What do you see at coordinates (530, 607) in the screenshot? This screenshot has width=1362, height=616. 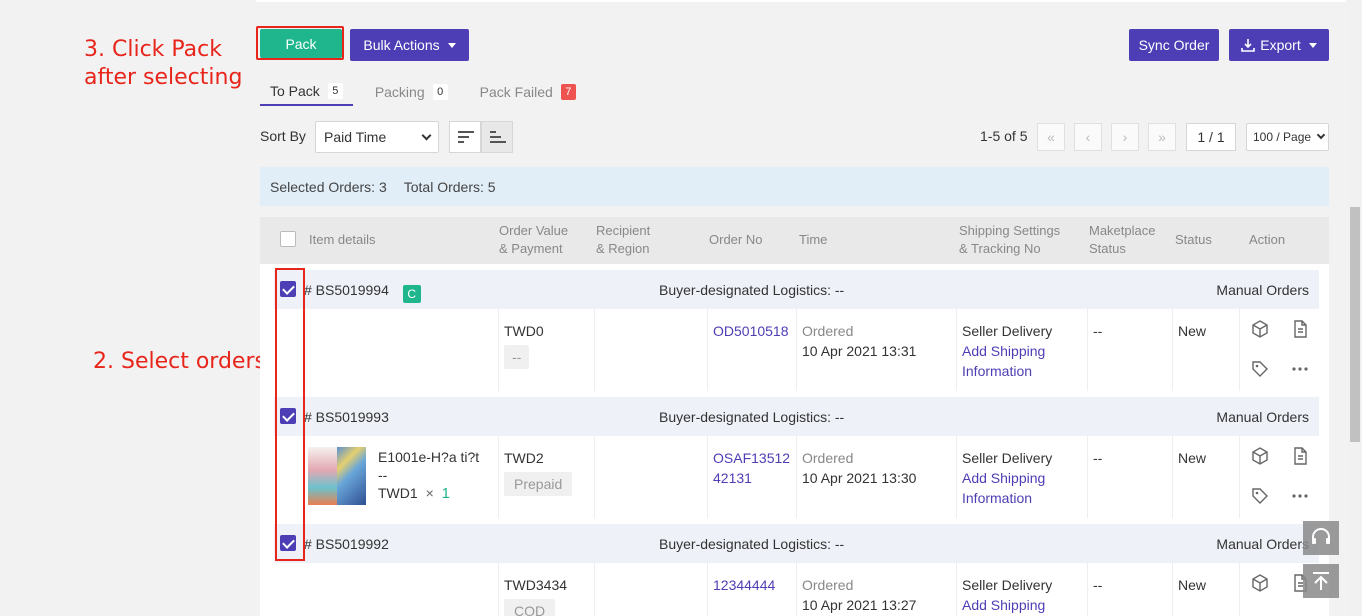 I see `payment-method: COD` at bounding box center [530, 607].